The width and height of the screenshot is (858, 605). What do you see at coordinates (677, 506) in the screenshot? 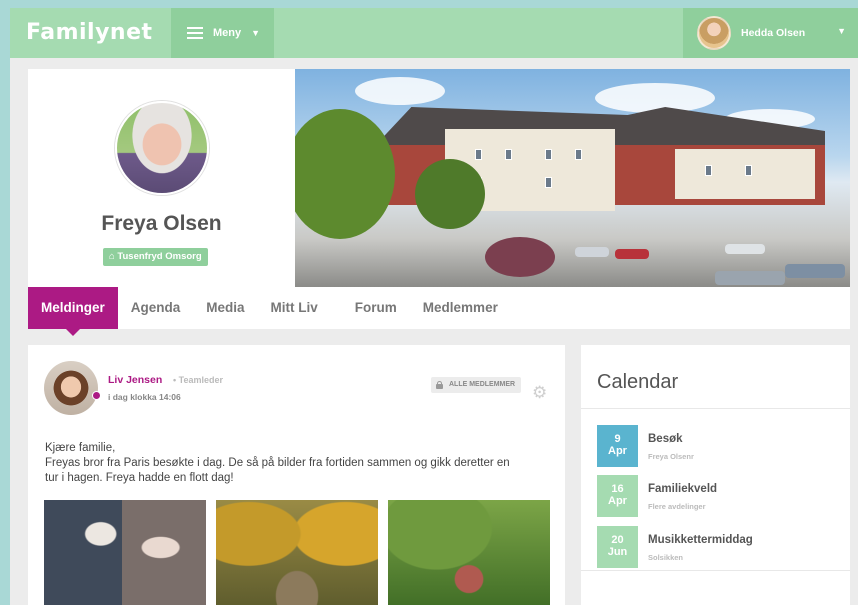
I see `event-subtitle: Flere avdelinger` at bounding box center [677, 506].